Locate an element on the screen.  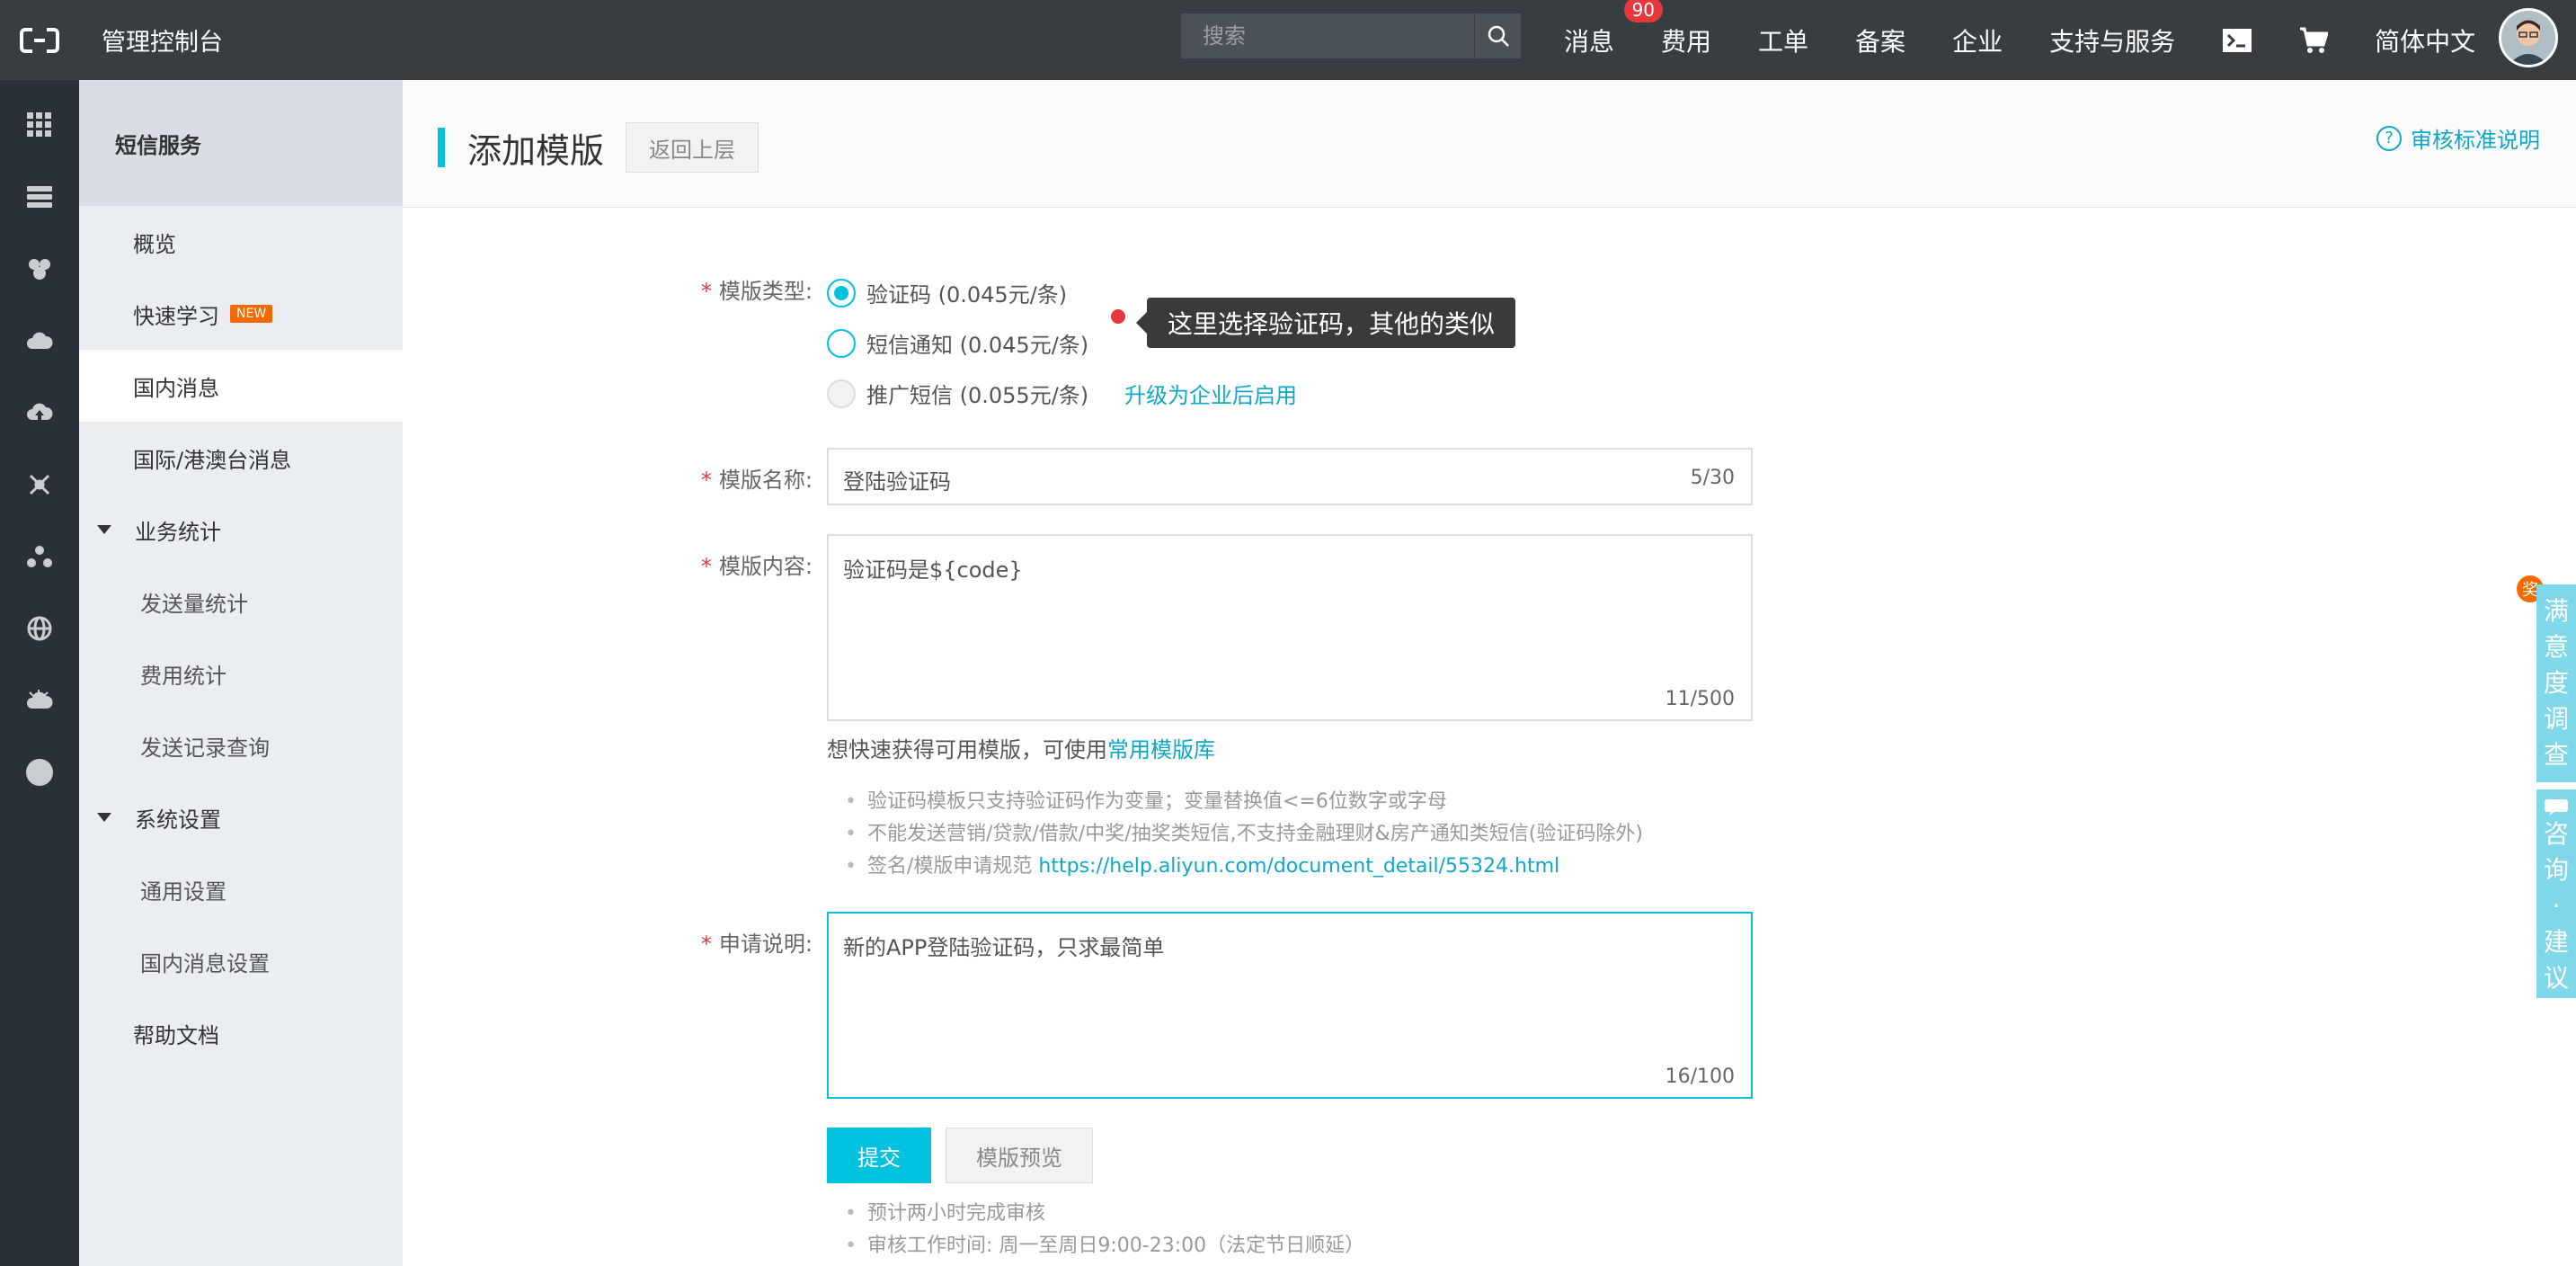
user-avatar is located at coordinates (2528, 37).